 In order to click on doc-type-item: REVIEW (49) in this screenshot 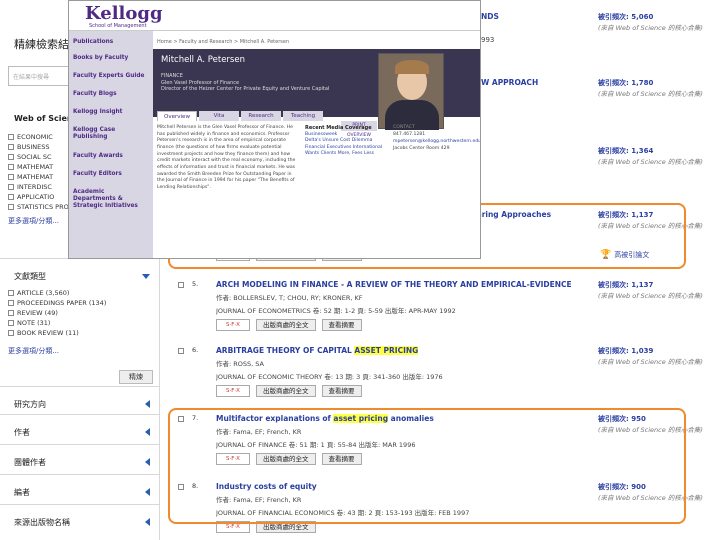, I will do `click(83, 313)`.